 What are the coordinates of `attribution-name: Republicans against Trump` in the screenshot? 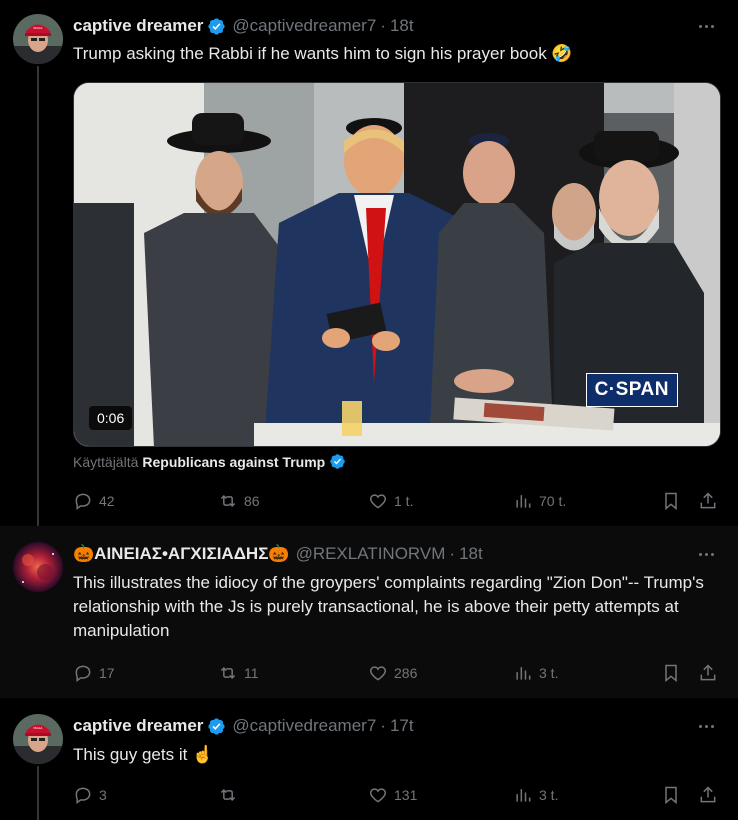 It's located at (233, 462).